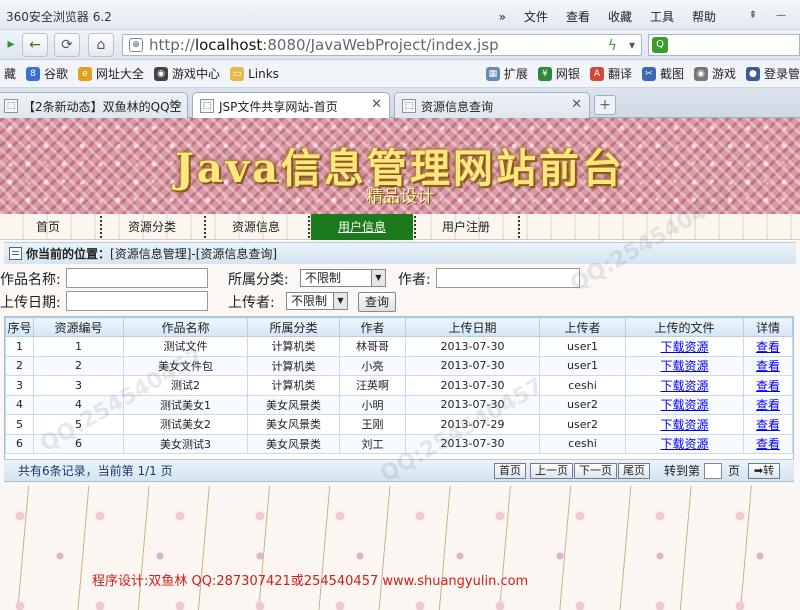 This screenshot has width=800, height=610. Describe the element at coordinates (648, 73) in the screenshot. I see `scissors-icon: ✂` at that location.